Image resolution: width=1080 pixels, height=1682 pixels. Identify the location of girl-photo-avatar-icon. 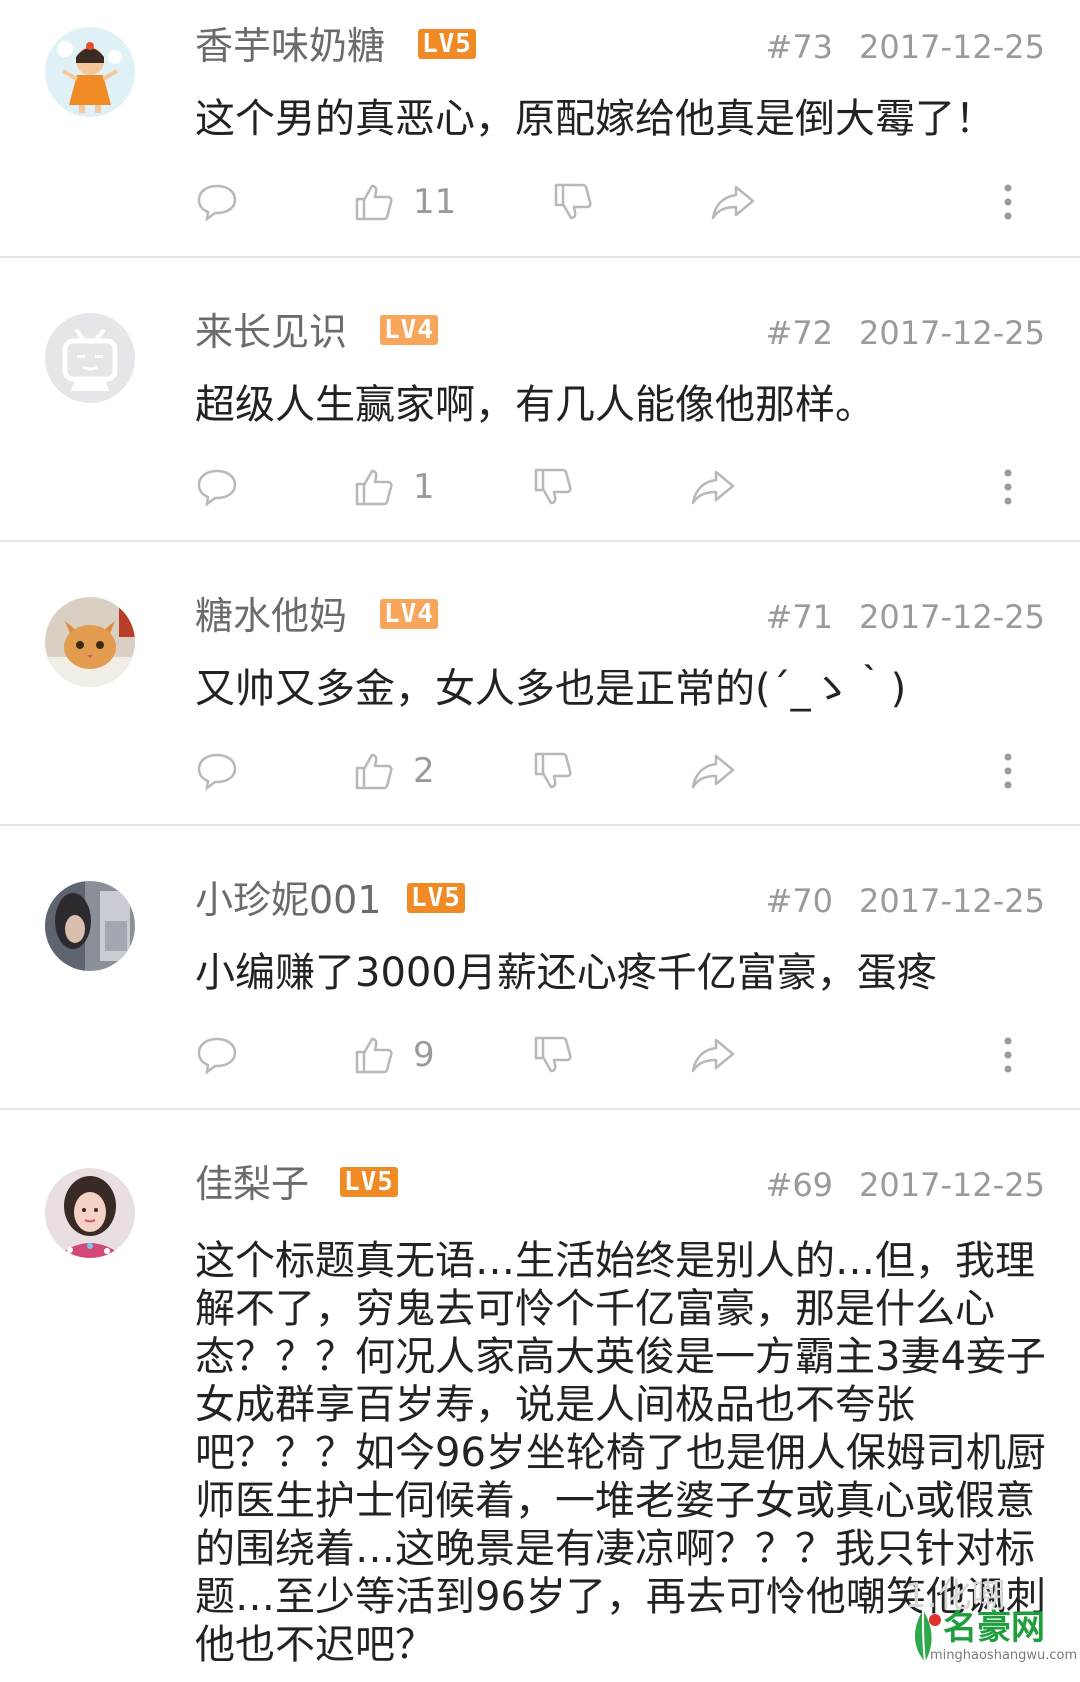
(90, 1213).